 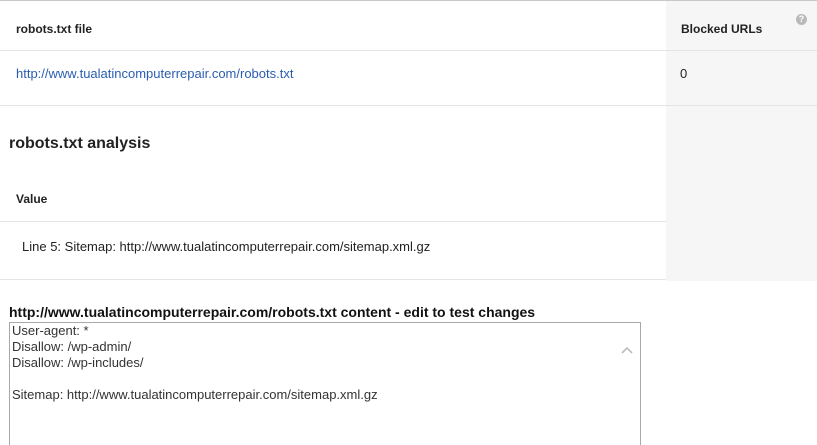 I want to click on row-divider, so click(x=408, y=105).